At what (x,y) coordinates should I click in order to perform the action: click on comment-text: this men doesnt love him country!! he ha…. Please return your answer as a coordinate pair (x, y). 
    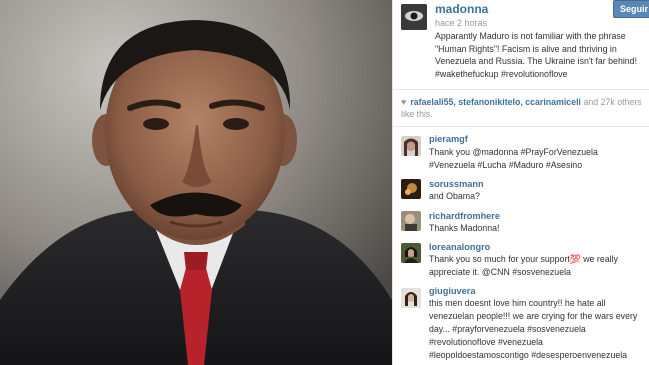
    Looking at the image, I should click on (533, 329).